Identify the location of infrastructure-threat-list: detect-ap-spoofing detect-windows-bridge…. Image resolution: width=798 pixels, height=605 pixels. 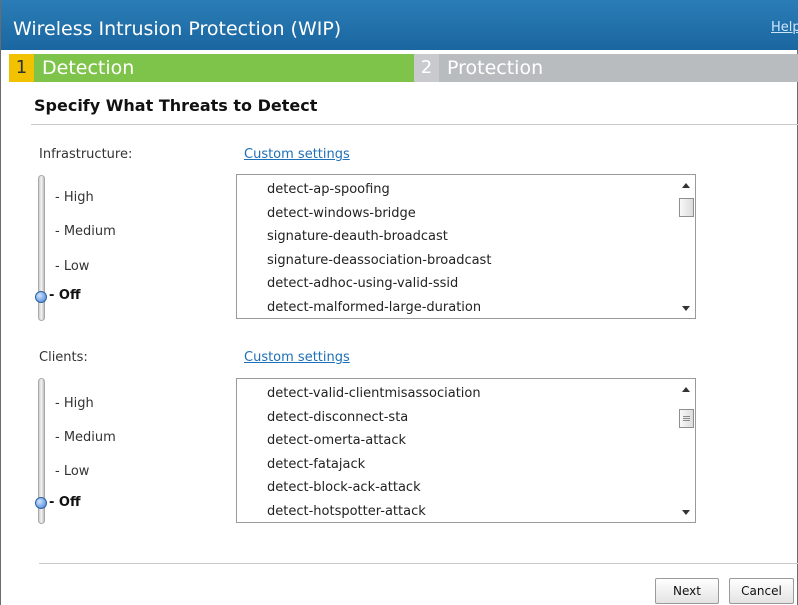
(466, 246).